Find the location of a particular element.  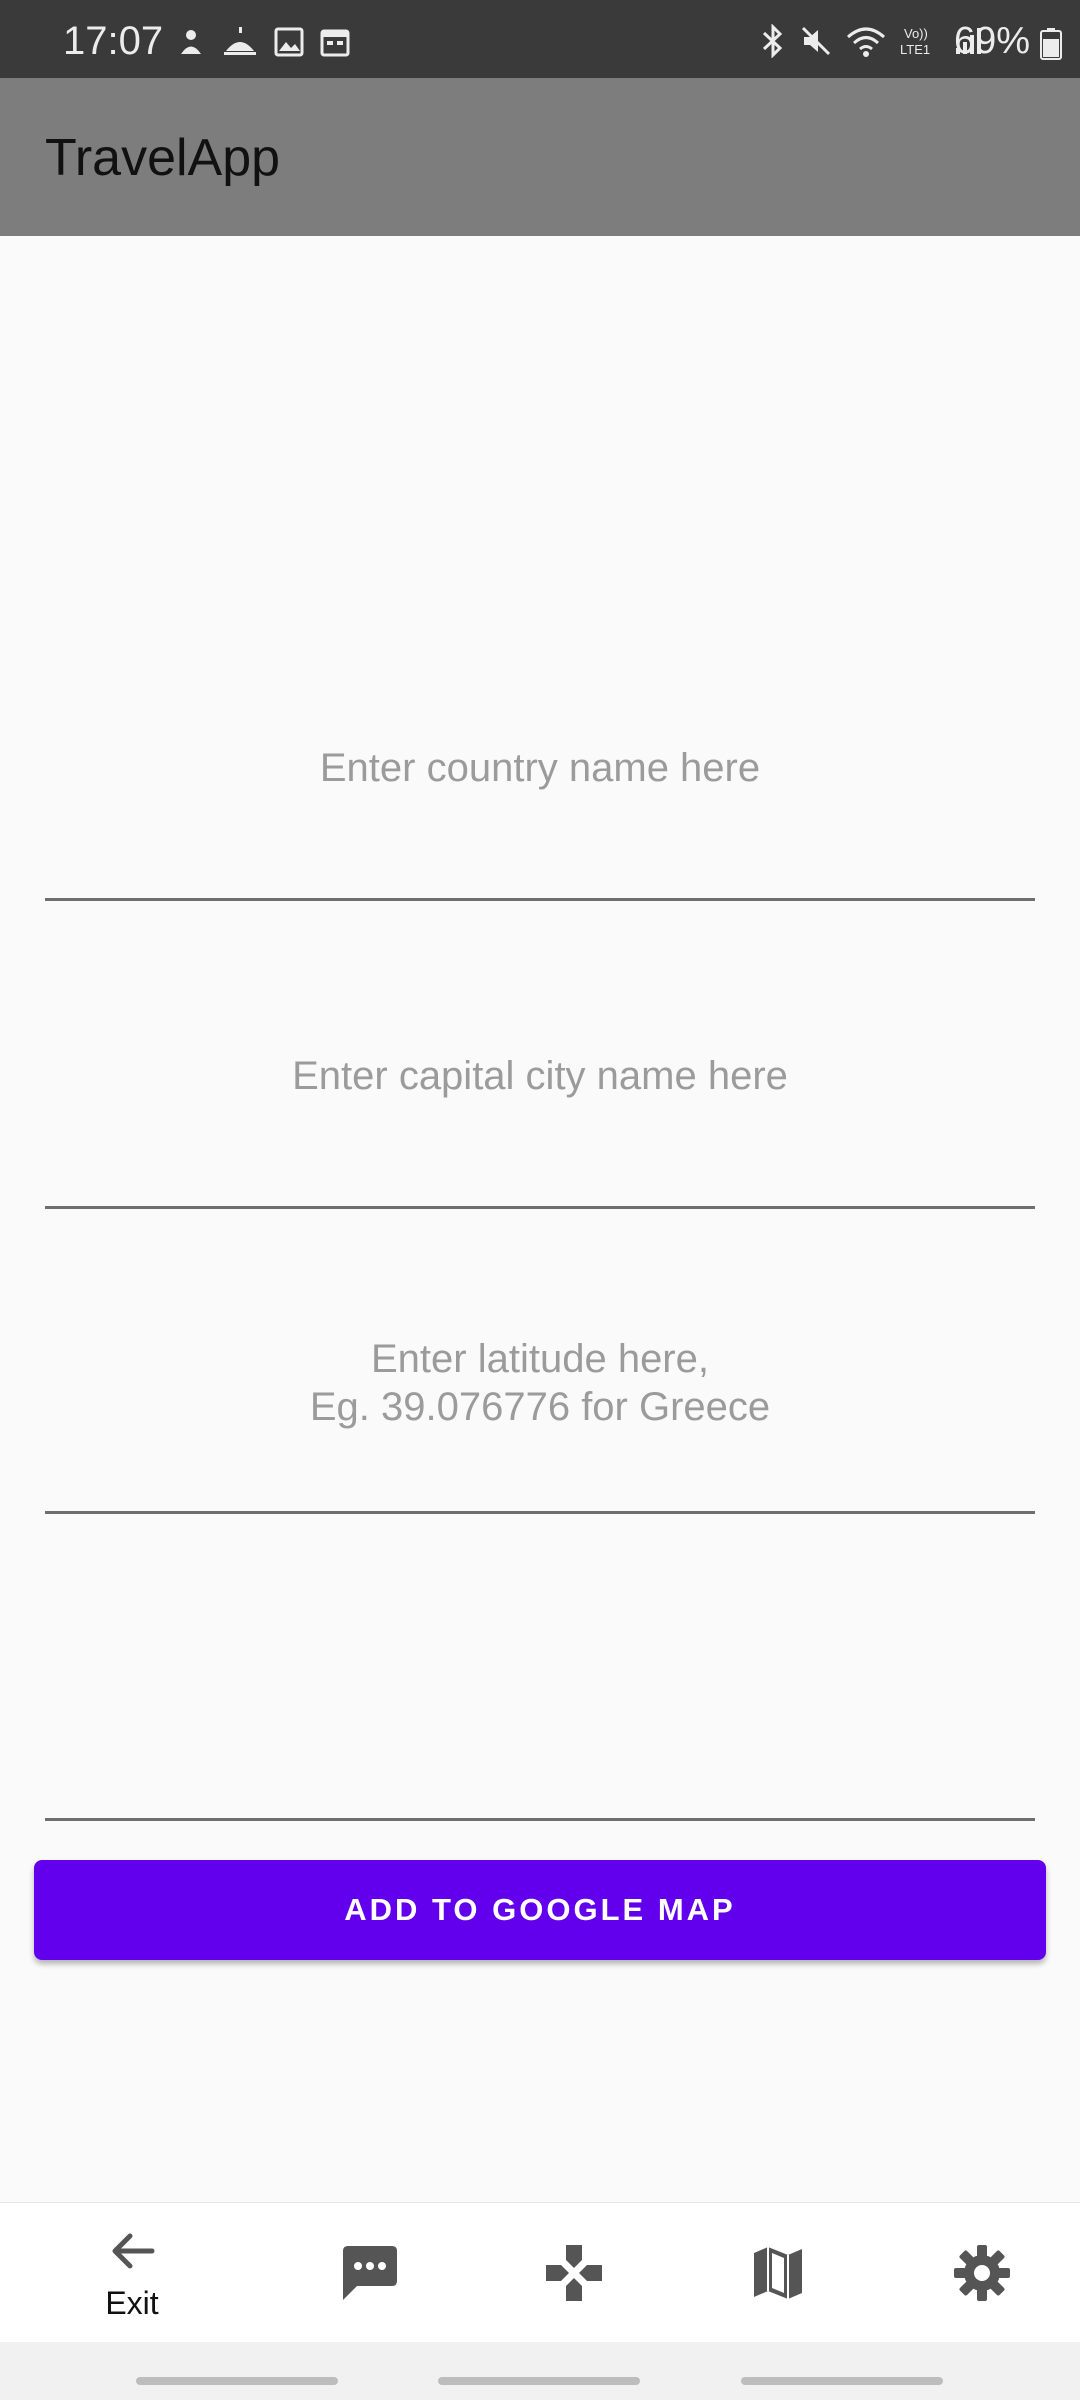

status-bar: 17:07 Vo)) LTE1 69% is located at coordinates (540, 39).